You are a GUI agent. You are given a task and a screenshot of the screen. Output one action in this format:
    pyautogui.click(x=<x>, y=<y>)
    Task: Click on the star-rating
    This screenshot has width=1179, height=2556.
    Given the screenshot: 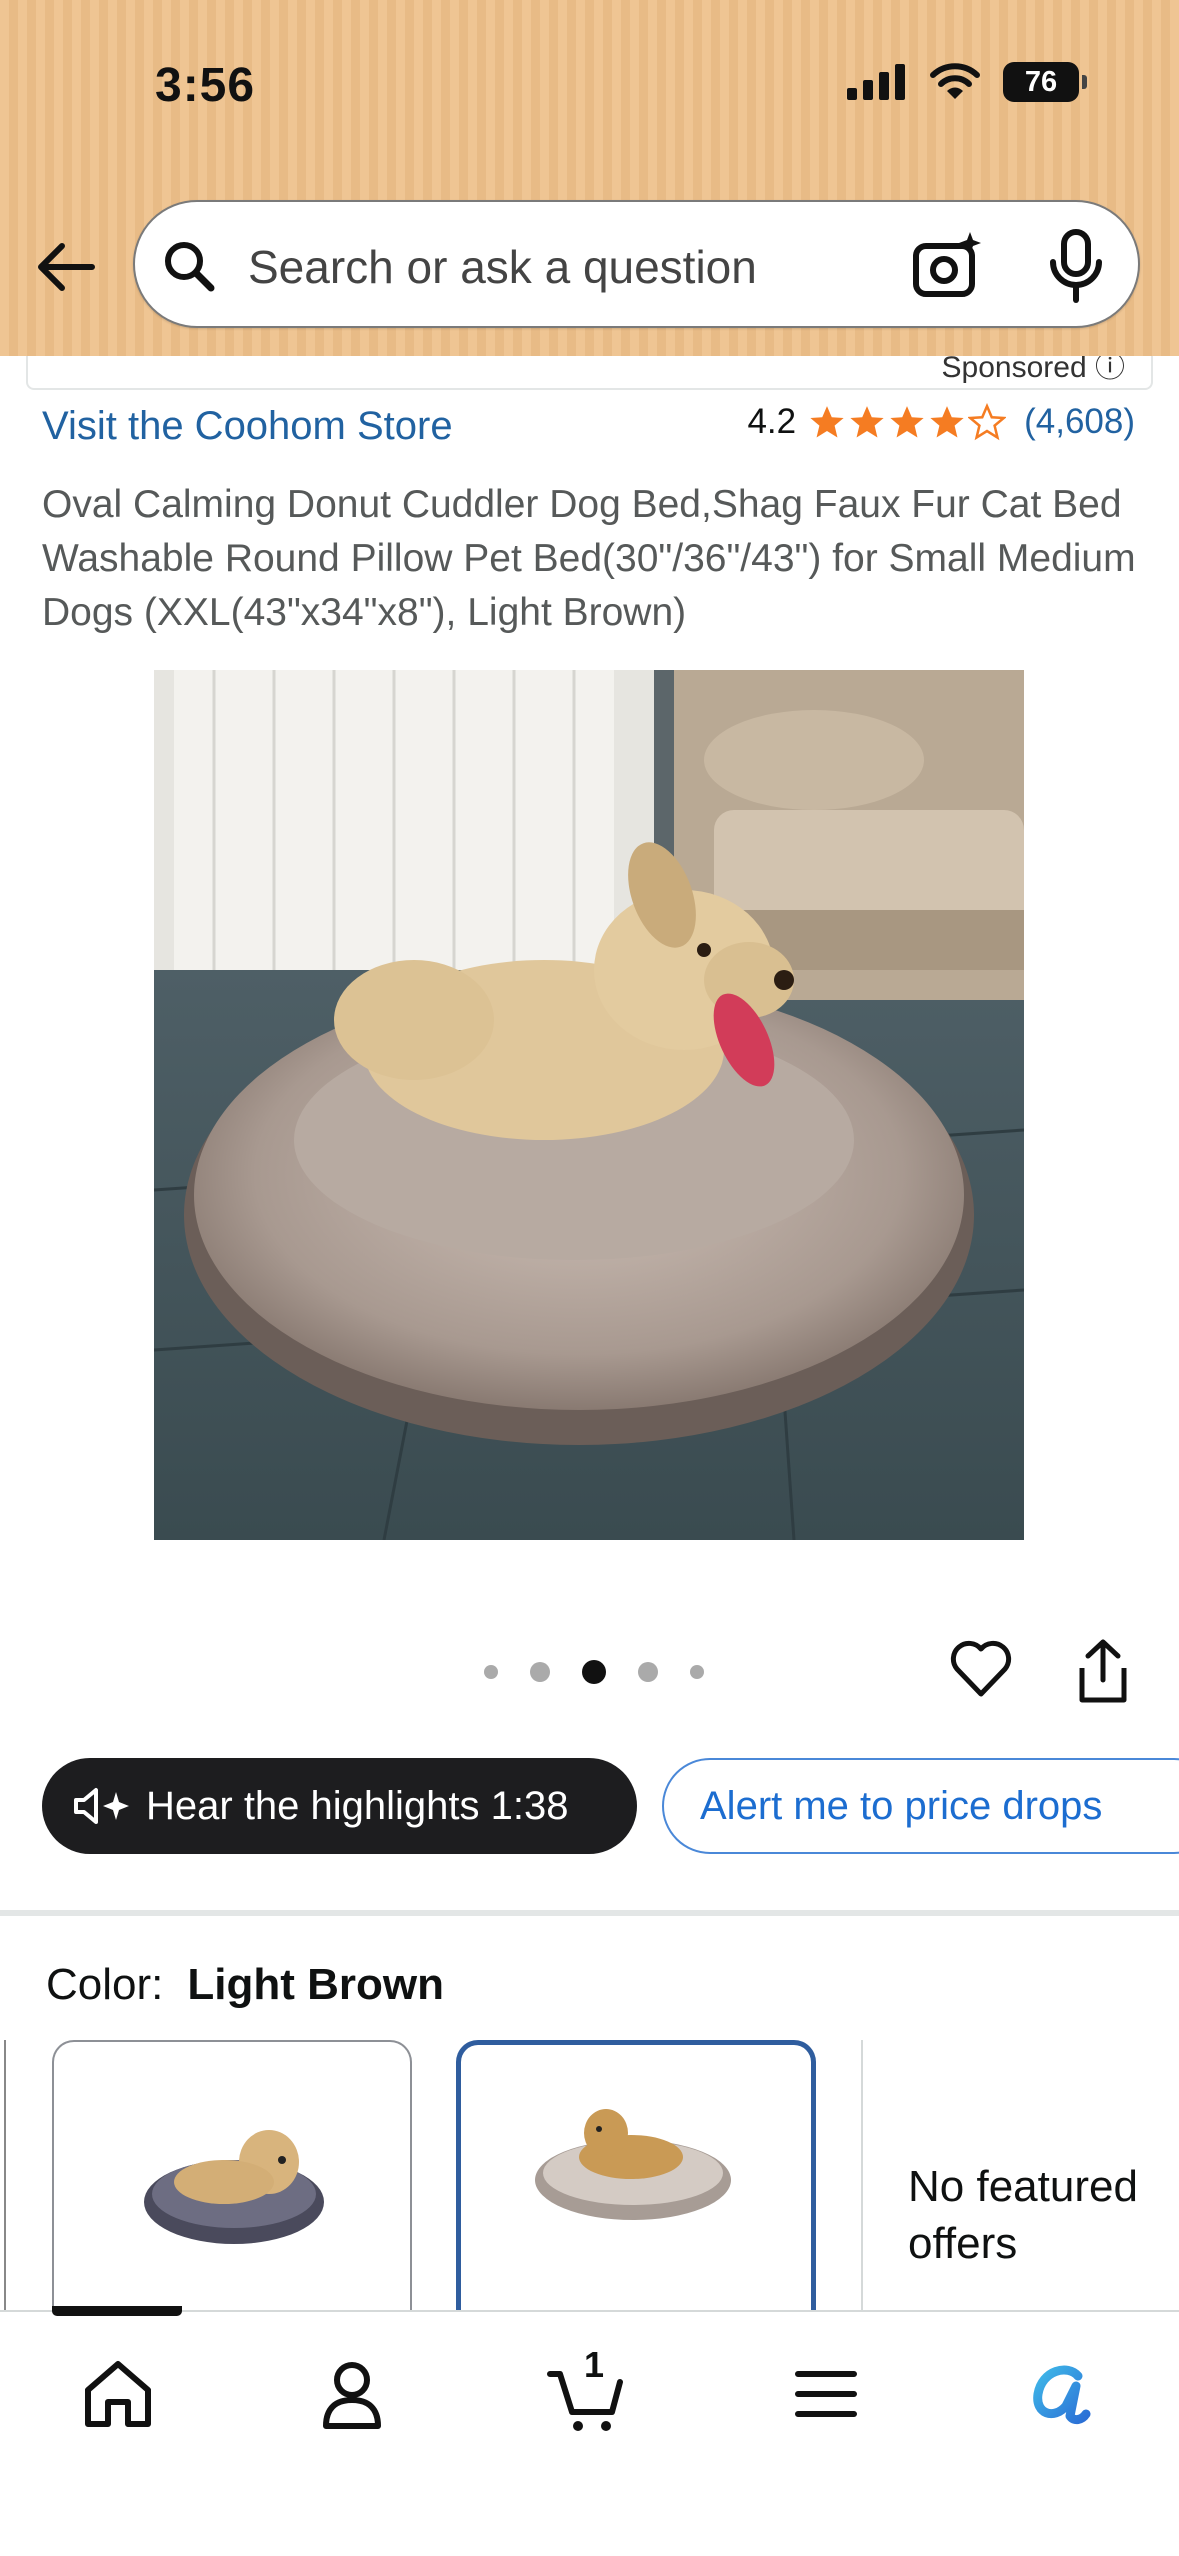 What is the action you would take?
    pyautogui.click(x=907, y=422)
    